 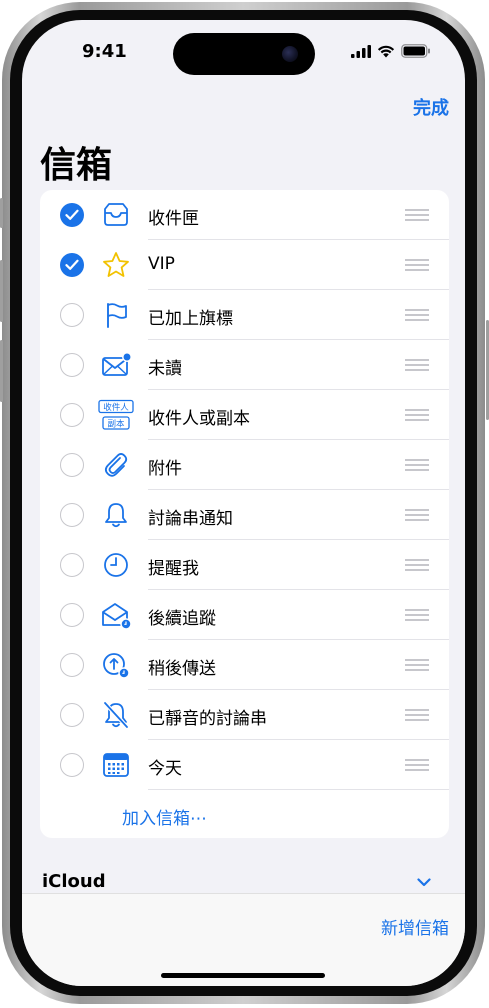 I want to click on mailbox-row-to-cc: 收件人 副本 收件人或副本, so click(x=244, y=415).